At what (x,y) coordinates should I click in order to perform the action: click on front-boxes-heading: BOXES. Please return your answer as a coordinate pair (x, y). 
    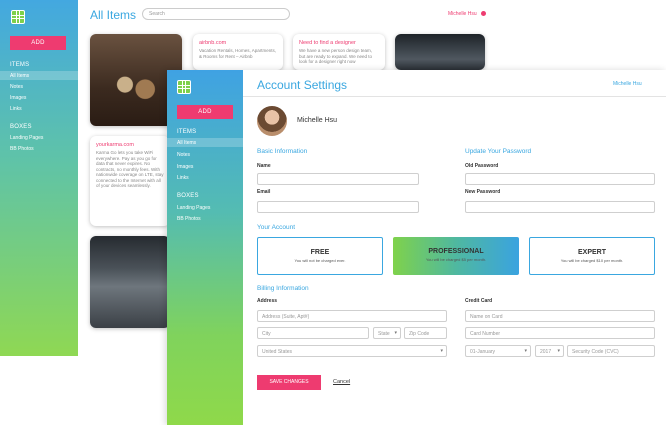
    Looking at the image, I should click on (188, 196).